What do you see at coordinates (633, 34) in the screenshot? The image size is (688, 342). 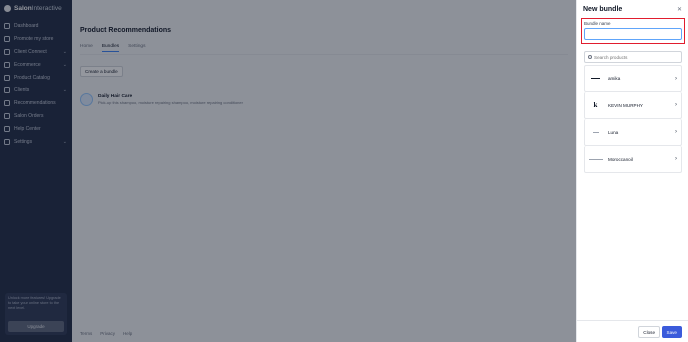 I see `bundle-name-input` at bounding box center [633, 34].